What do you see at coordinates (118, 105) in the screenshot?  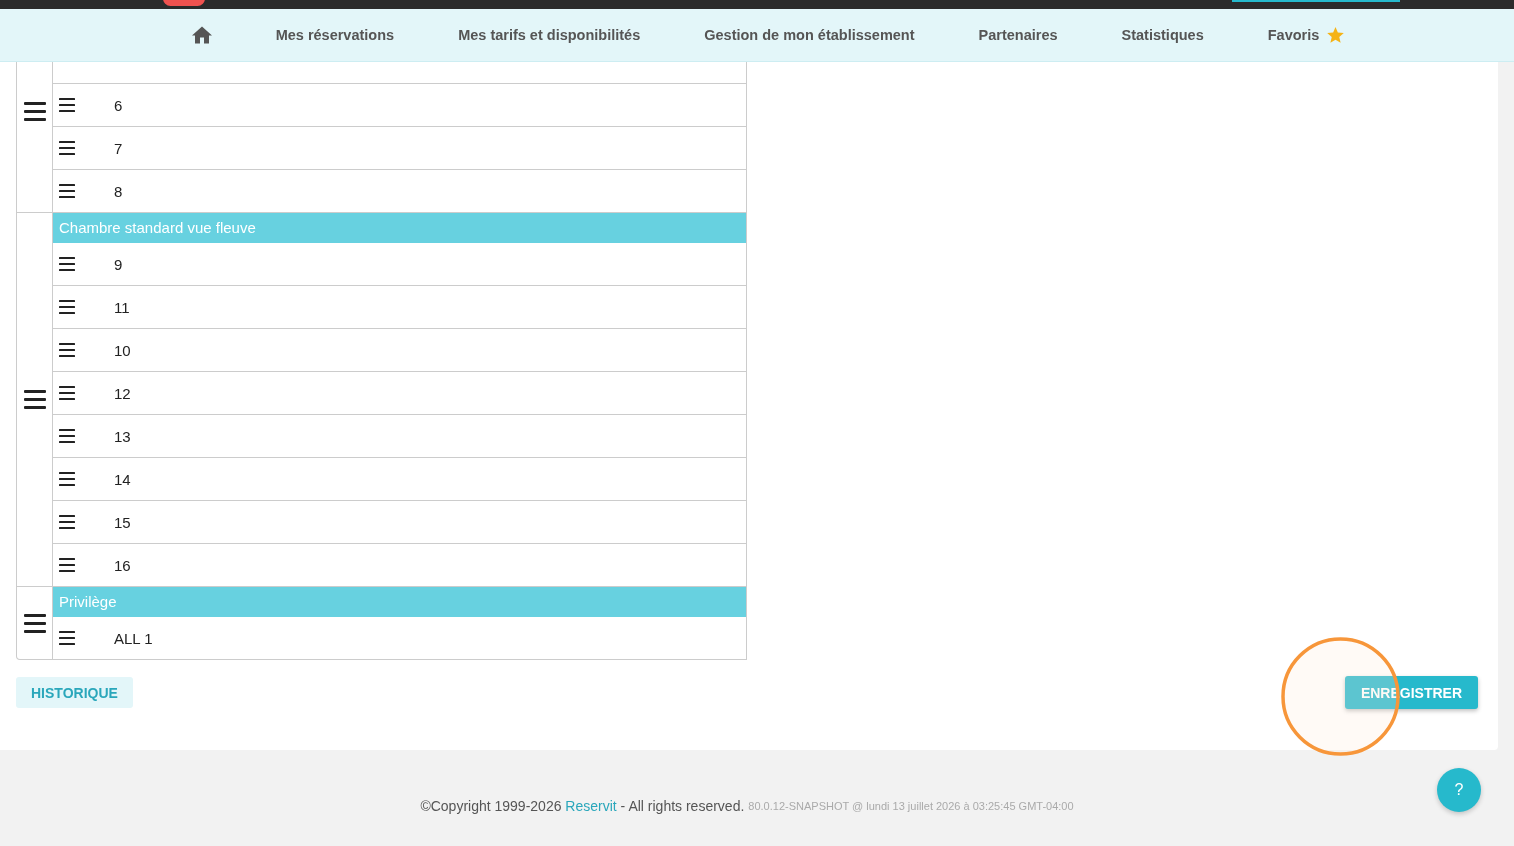 I see `room-name: 6` at bounding box center [118, 105].